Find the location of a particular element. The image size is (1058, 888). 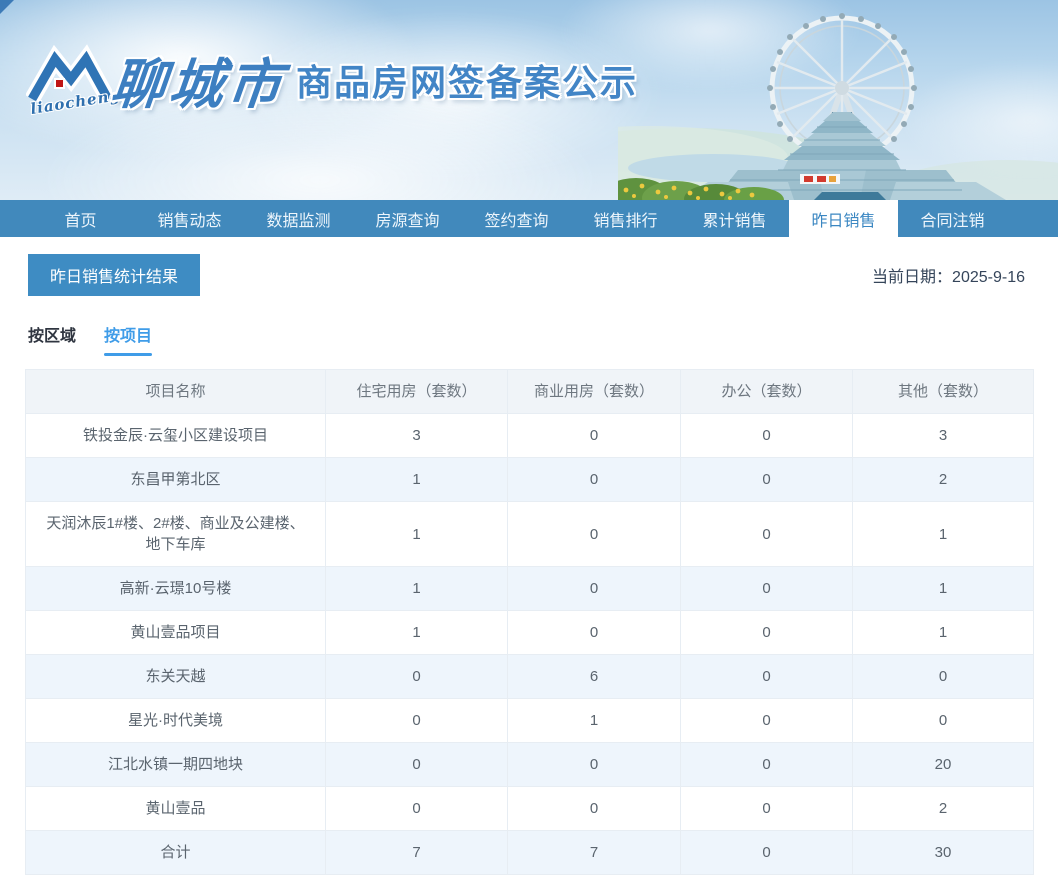

table-total-row: 合计 7 7 0 30 is located at coordinates (529, 852).